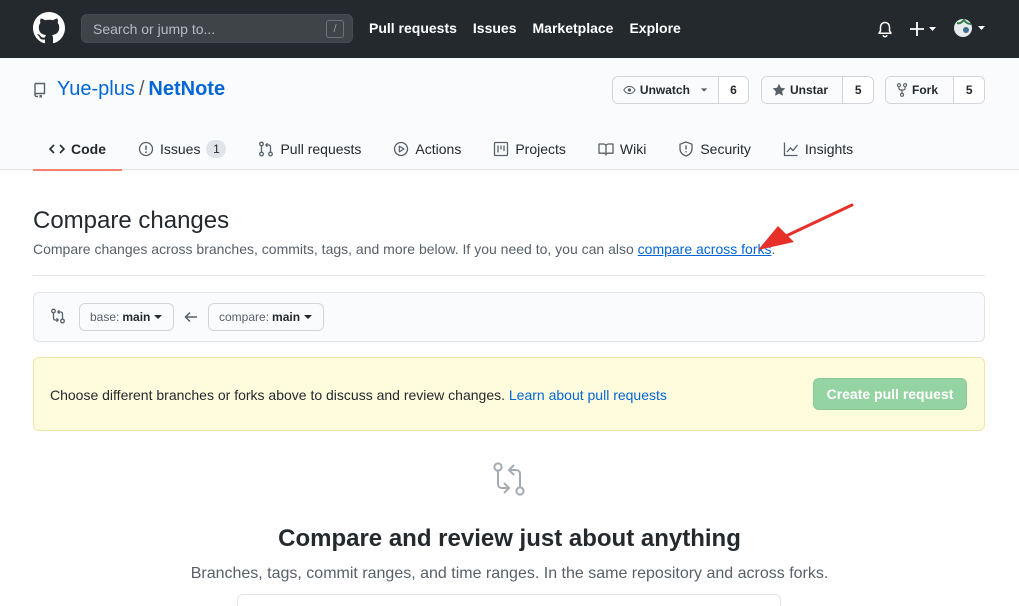  I want to click on tab-actions: Actions, so click(427, 149).